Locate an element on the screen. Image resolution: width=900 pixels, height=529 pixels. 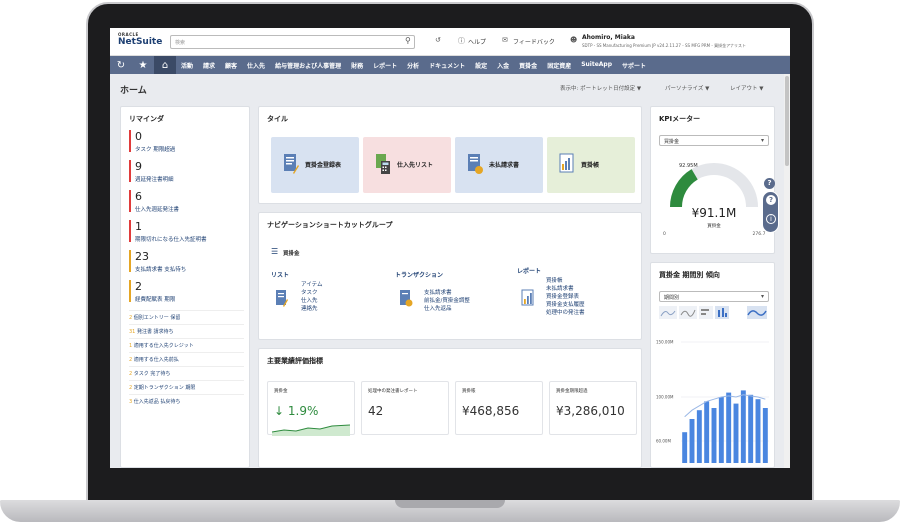
bar-chart-icon is located at coordinates (722, 312).